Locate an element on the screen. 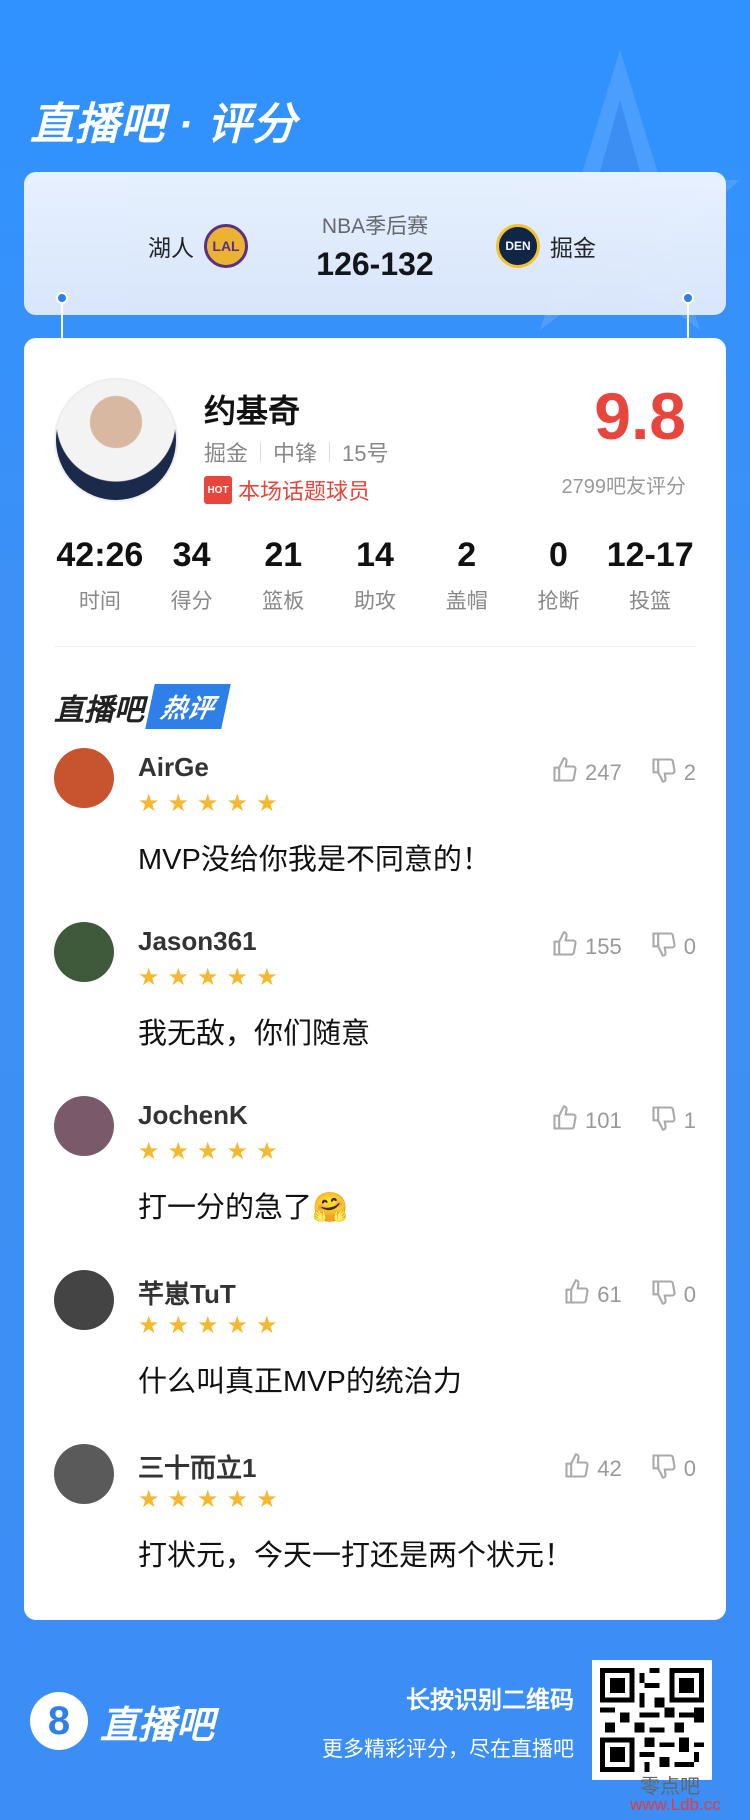 This screenshot has height=1820, width=750. comment-username: AirGe is located at coordinates (173, 767).